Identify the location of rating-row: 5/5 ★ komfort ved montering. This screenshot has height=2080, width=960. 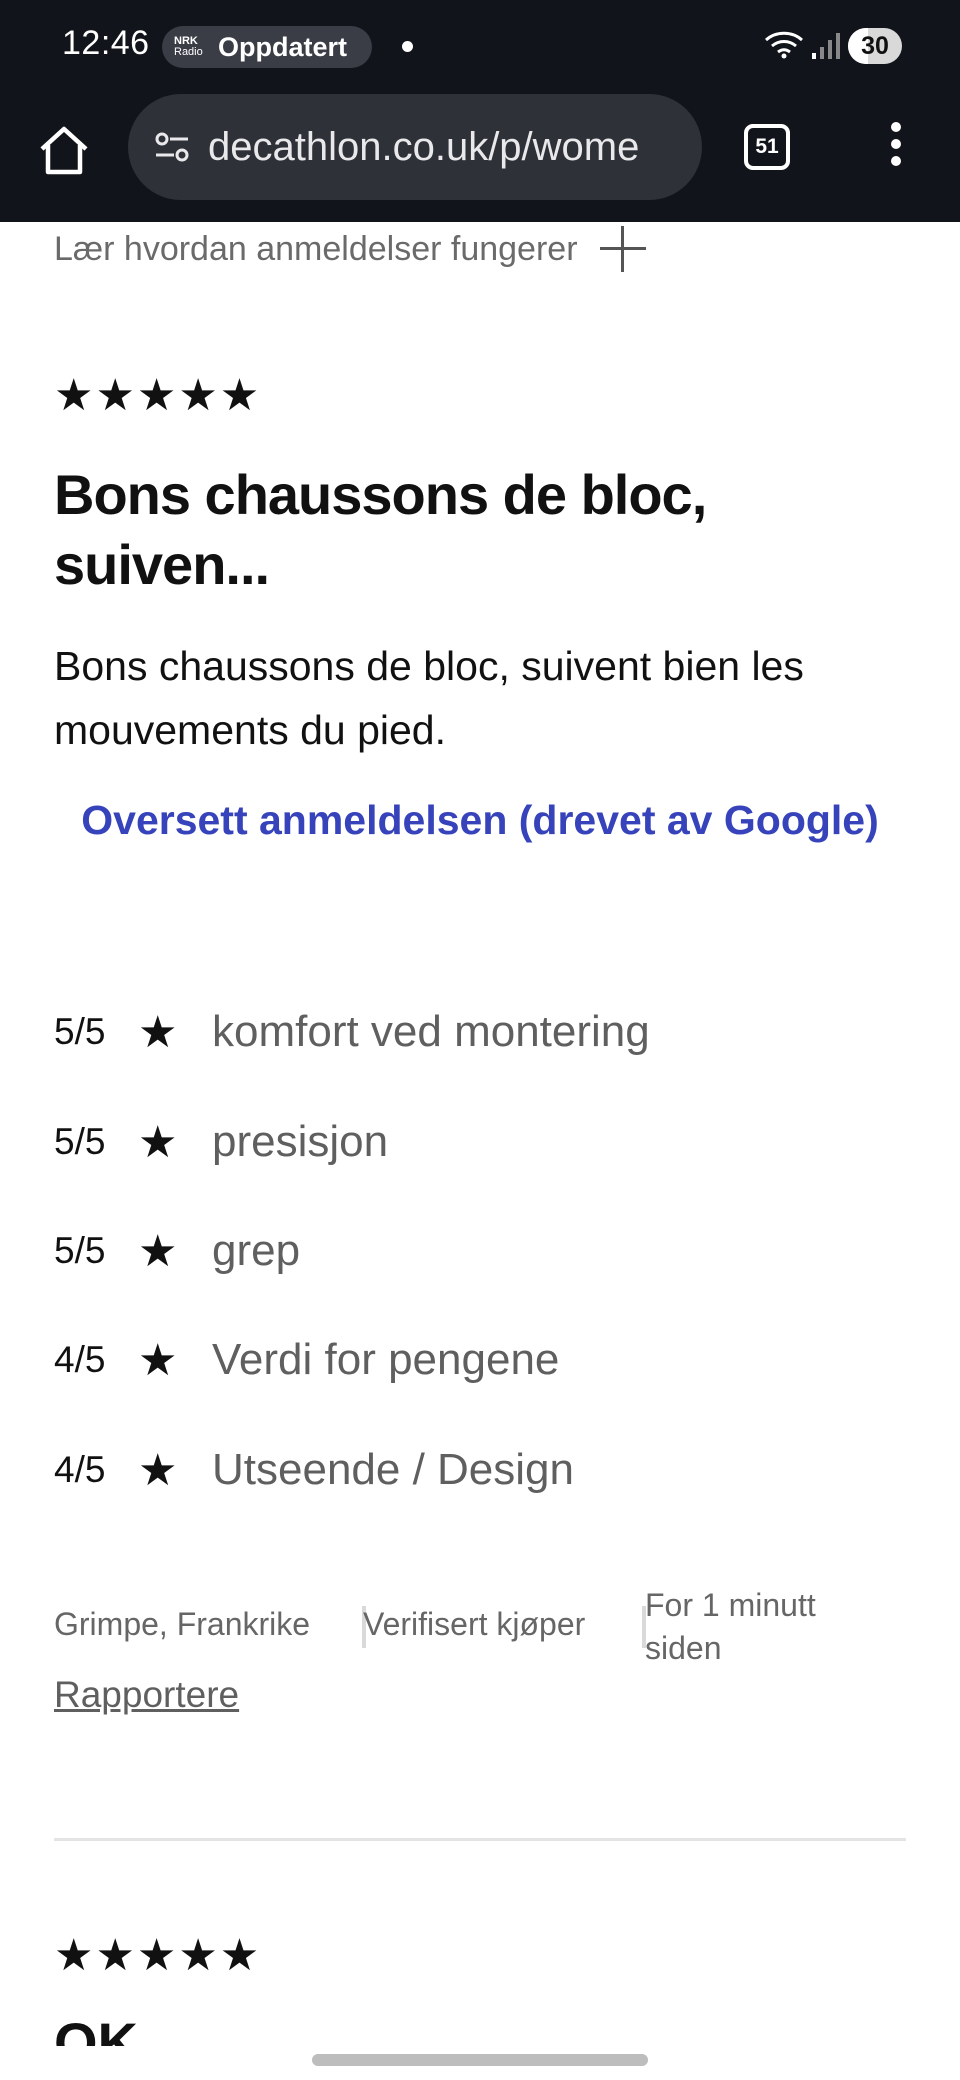
(352, 1032).